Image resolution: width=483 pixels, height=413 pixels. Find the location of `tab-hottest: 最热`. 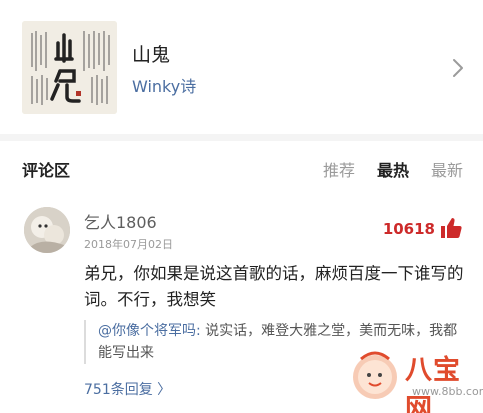

tab-hottest: 最热 is located at coordinates (393, 169).